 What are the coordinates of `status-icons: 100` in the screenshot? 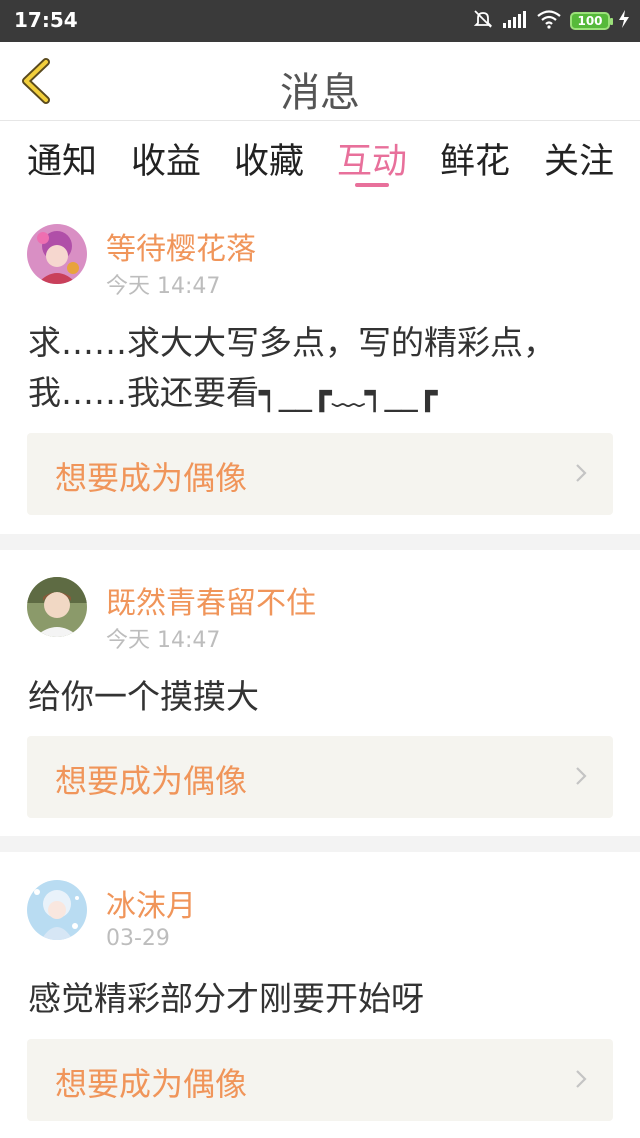 It's located at (551, 21).